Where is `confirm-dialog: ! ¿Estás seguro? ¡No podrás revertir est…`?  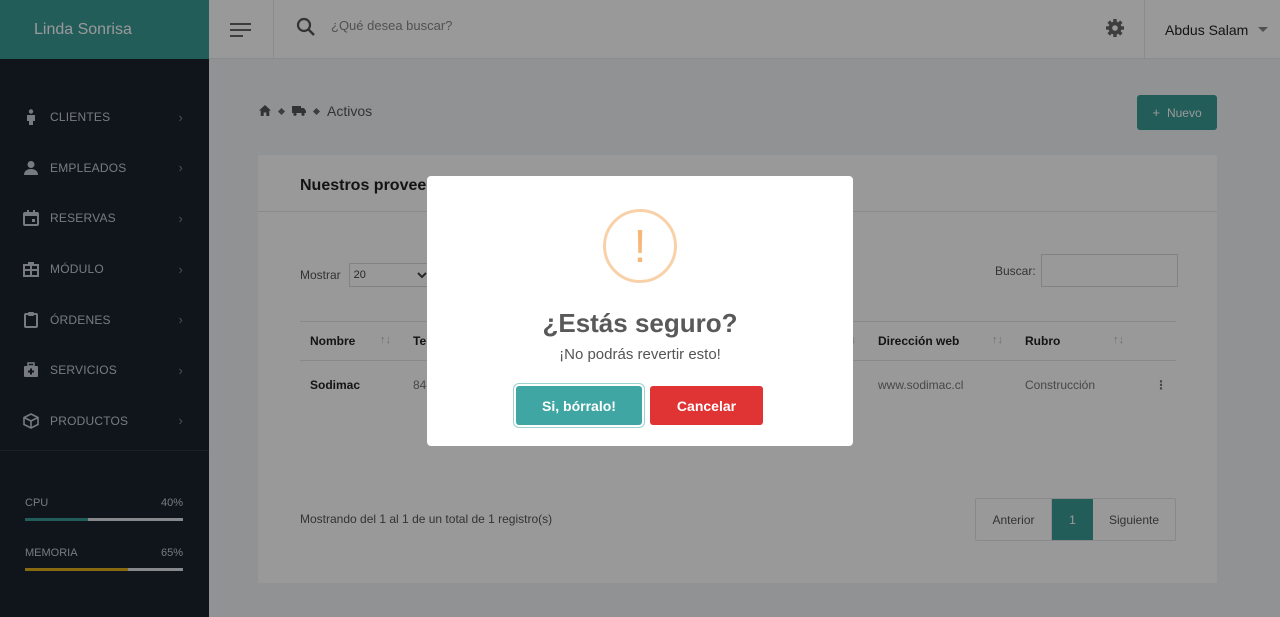
confirm-dialog: ! ¿Estás seguro? ¡No podrás revertir est… is located at coordinates (640, 311).